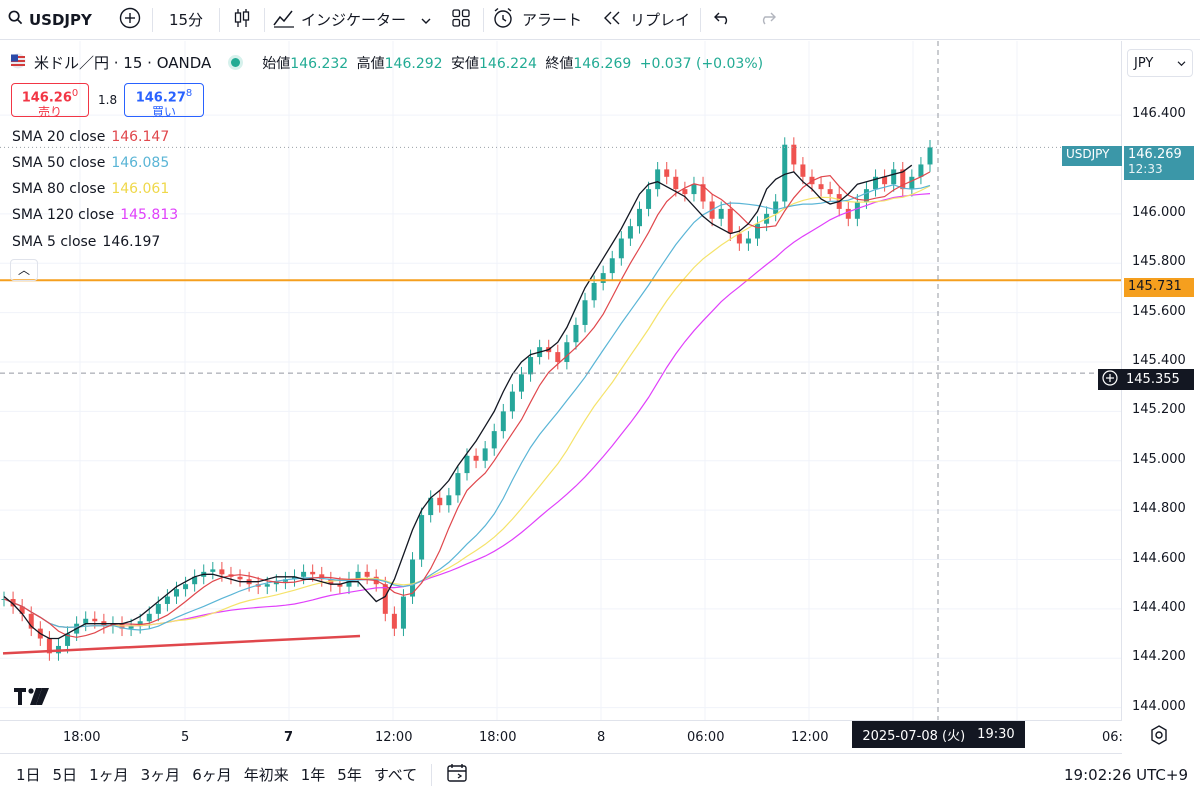 Image resolution: width=1200 pixels, height=796 pixels. What do you see at coordinates (60, 19) in the screenshot?
I see `symbol-name: USDJPY` at bounding box center [60, 19].